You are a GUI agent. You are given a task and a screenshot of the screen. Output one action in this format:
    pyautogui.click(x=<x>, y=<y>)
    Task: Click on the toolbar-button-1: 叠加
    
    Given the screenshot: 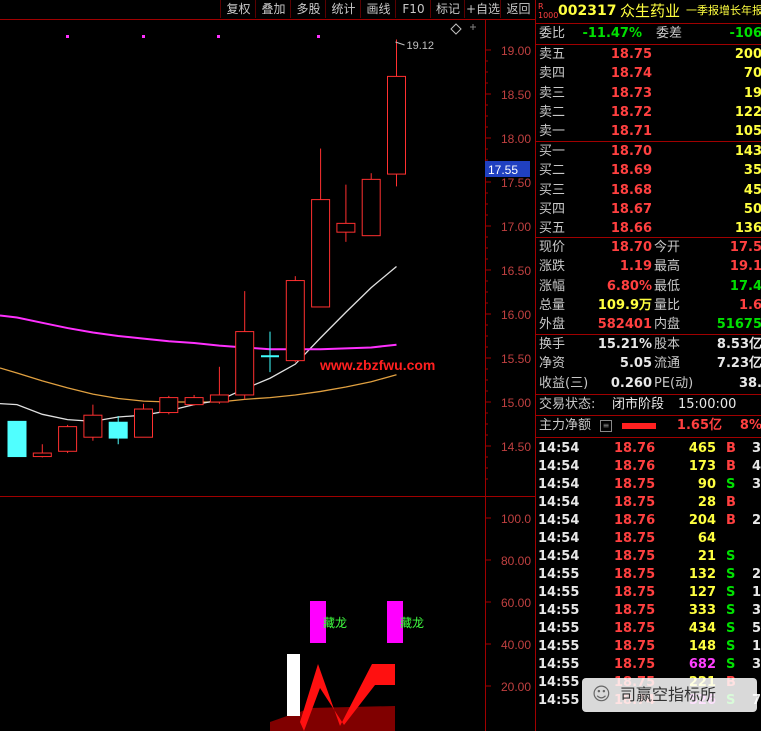 What is the action you would take?
    pyautogui.click(x=273, y=9)
    